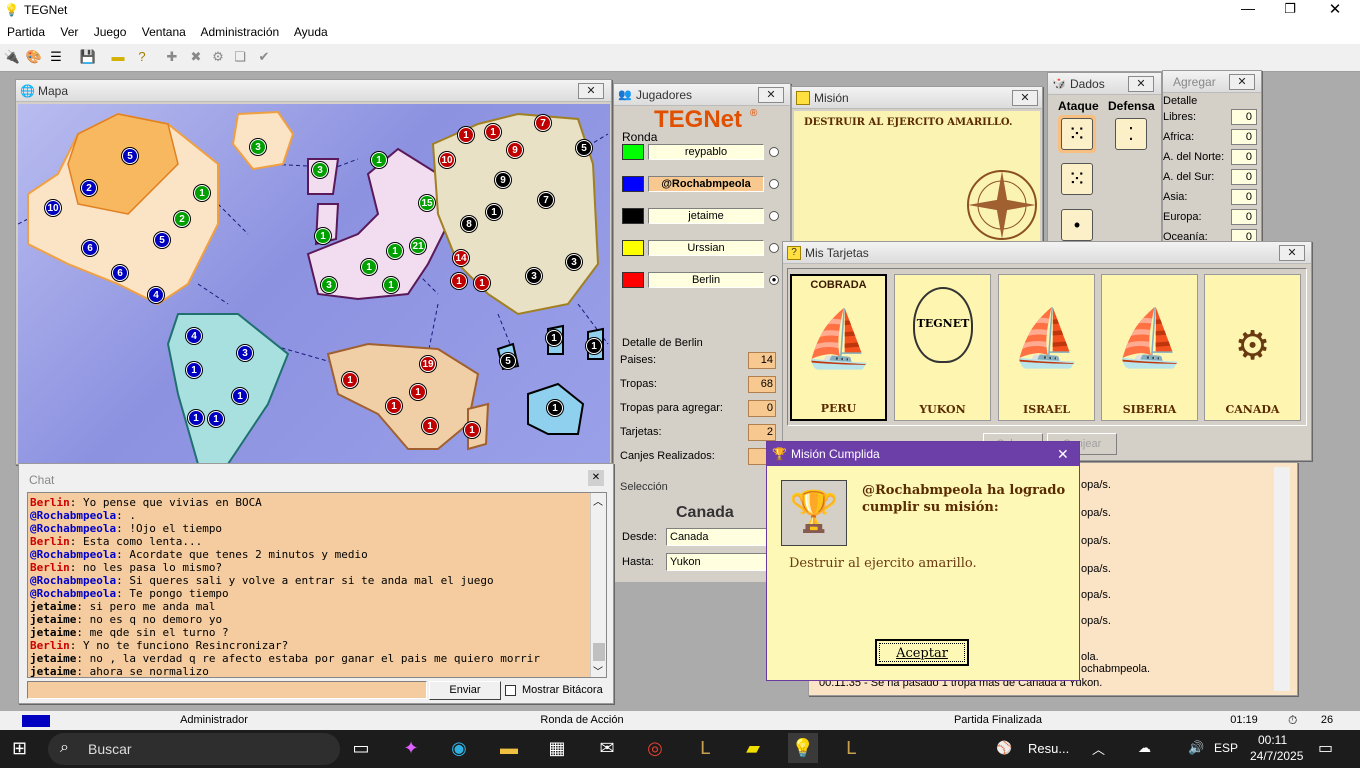 The width and height of the screenshot is (1360, 768). What do you see at coordinates (598, 500) in the screenshot?
I see `scroll-up-icon: ︿` at bounding box center [598, 500].